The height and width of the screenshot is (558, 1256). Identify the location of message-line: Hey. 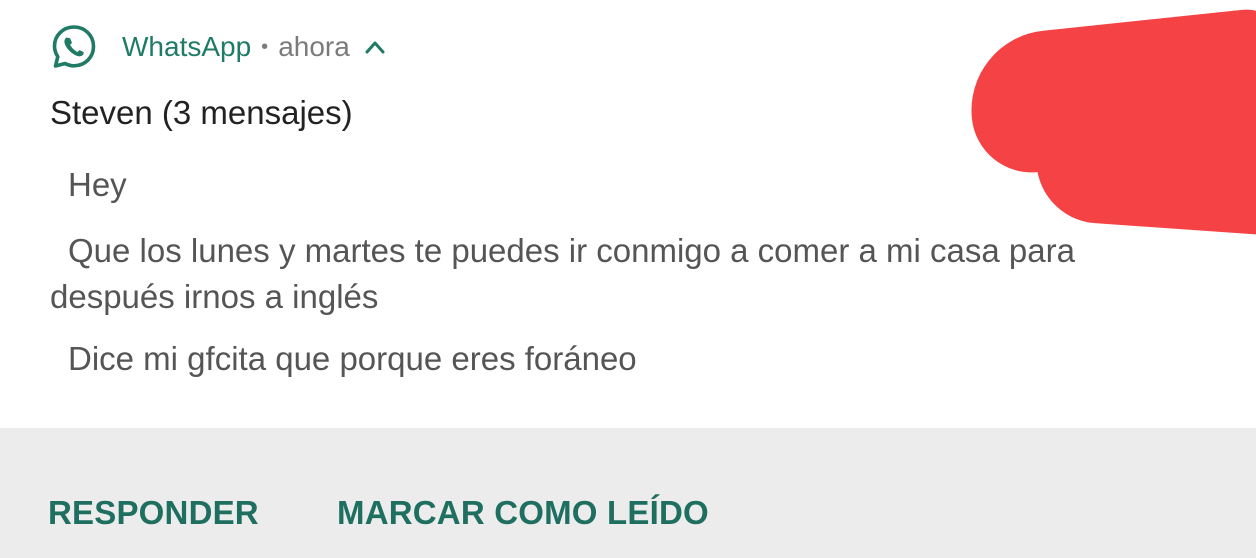
(97, 184).